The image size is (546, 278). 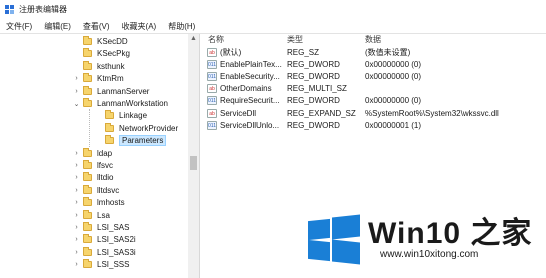 What do you see at coordinates (116, 252) in the screenshot?
I see `tree-item-label: LSI_SAS3i` at bounding box center [116, 252].